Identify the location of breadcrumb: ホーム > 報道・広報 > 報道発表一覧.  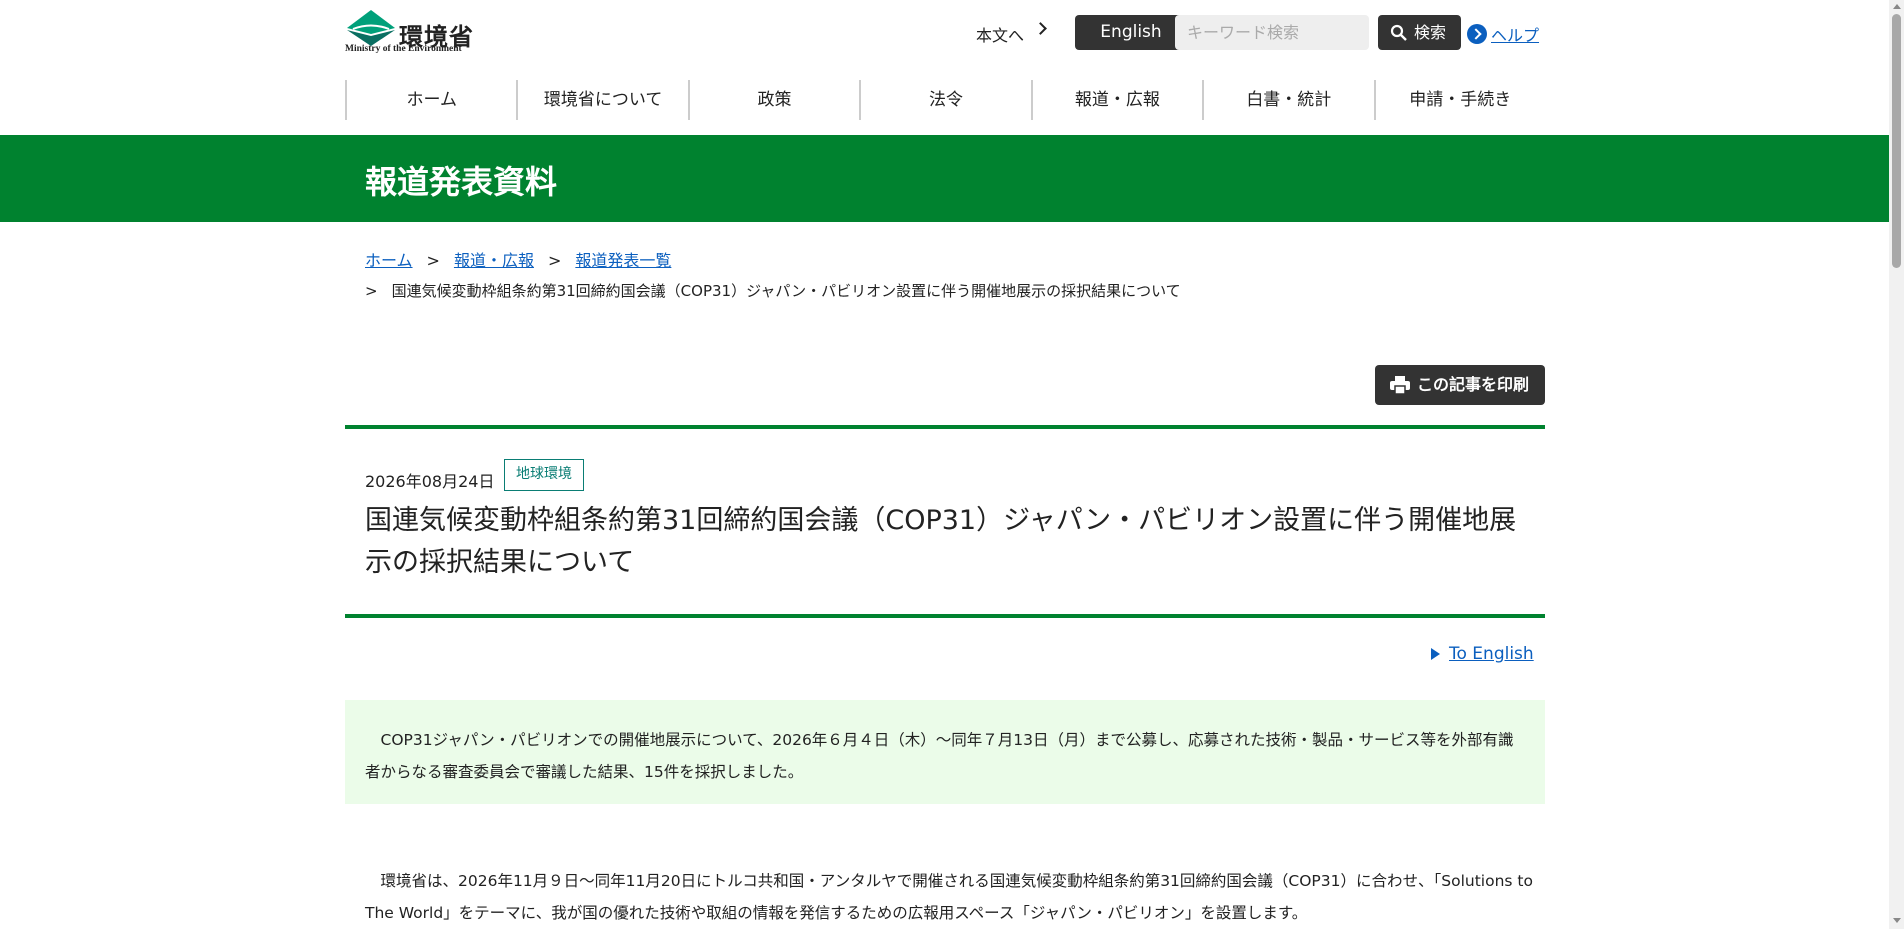
(518, 259).